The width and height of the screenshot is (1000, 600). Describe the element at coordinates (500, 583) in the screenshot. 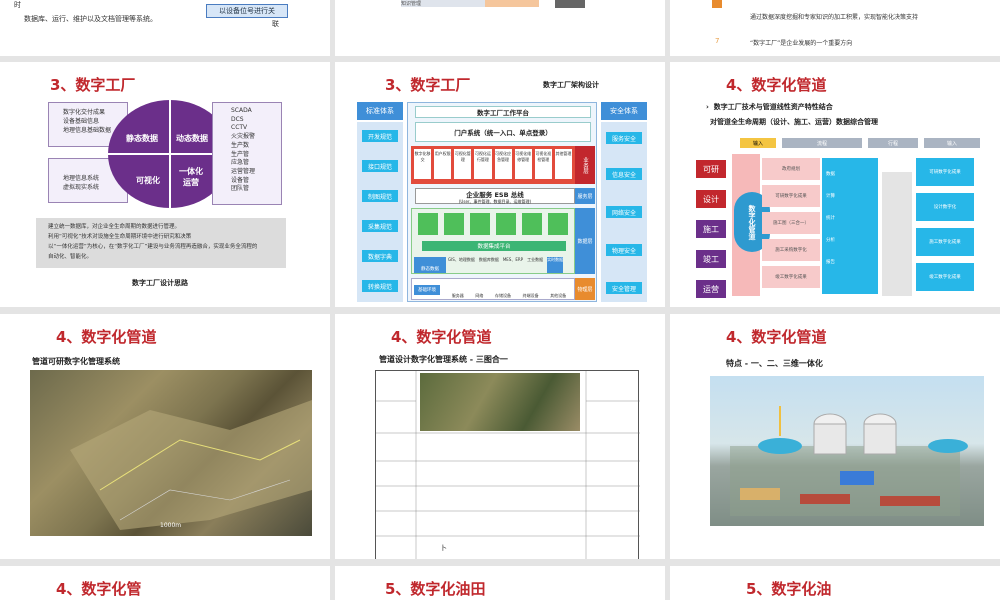

I see `slide-11: 5、数字化油田` at that location.